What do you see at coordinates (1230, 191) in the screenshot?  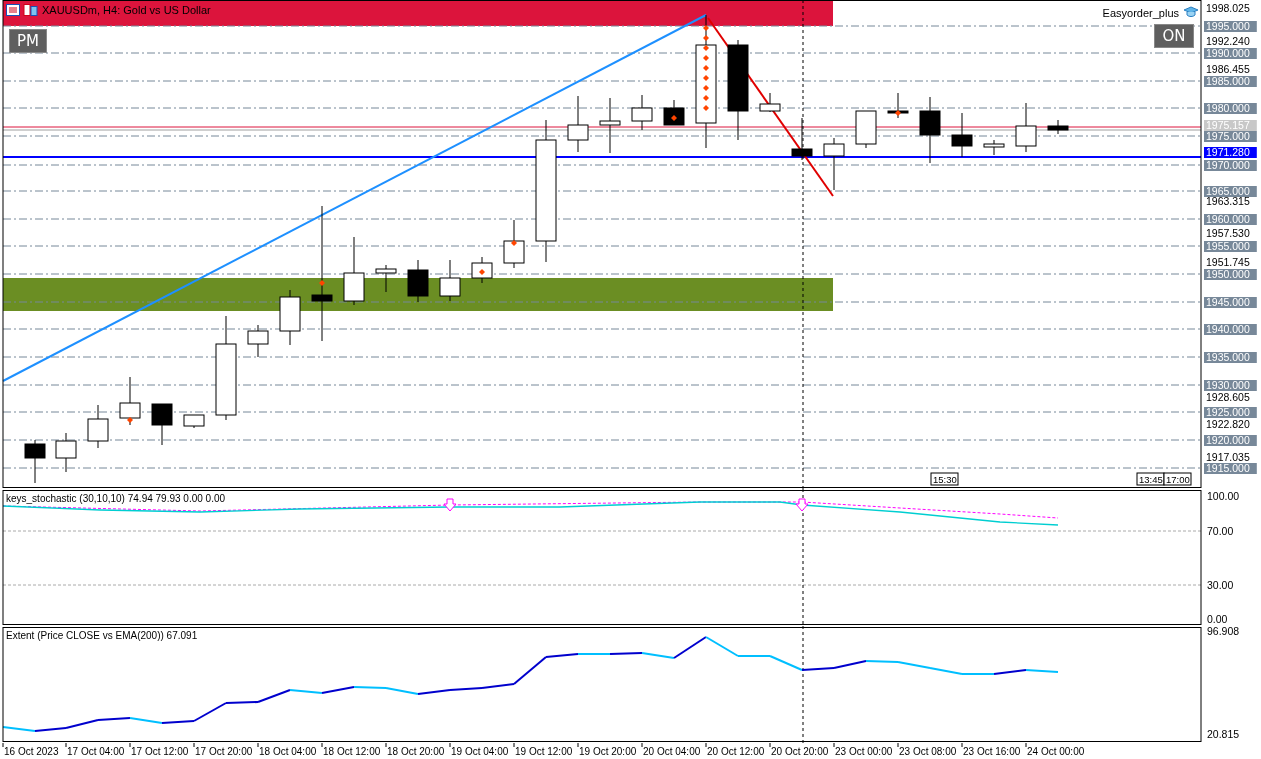 I see `price-label: 1965.000` at bounding box center [1230, 191].